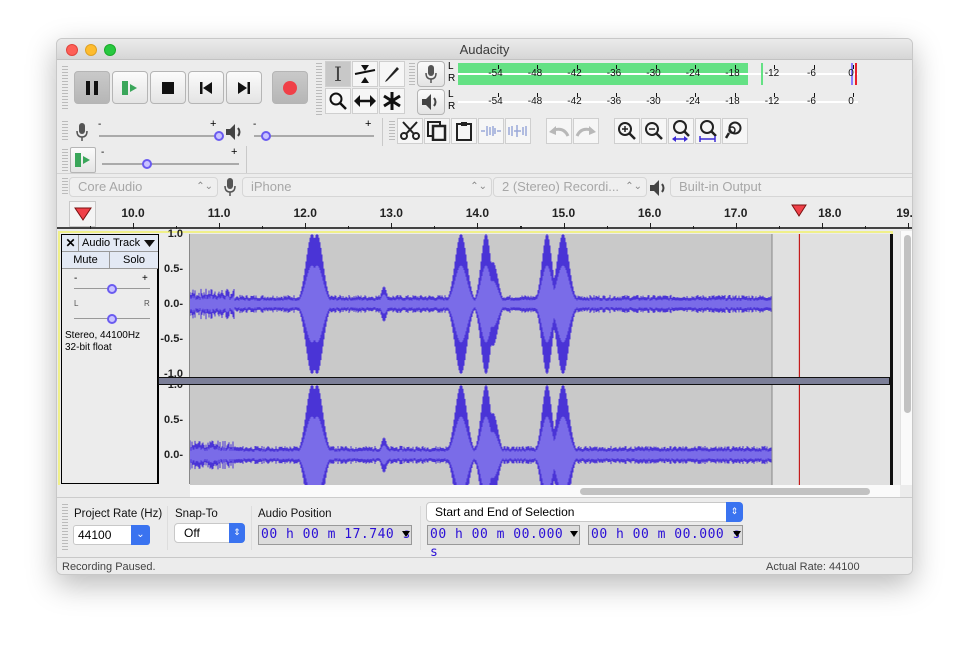 The width and height of the screenshot is (968, 649). I want to click on amplitude-scale-left-channel: 1.0 0.5- 0.0- -0.5- -1.0, so click(174, 304).